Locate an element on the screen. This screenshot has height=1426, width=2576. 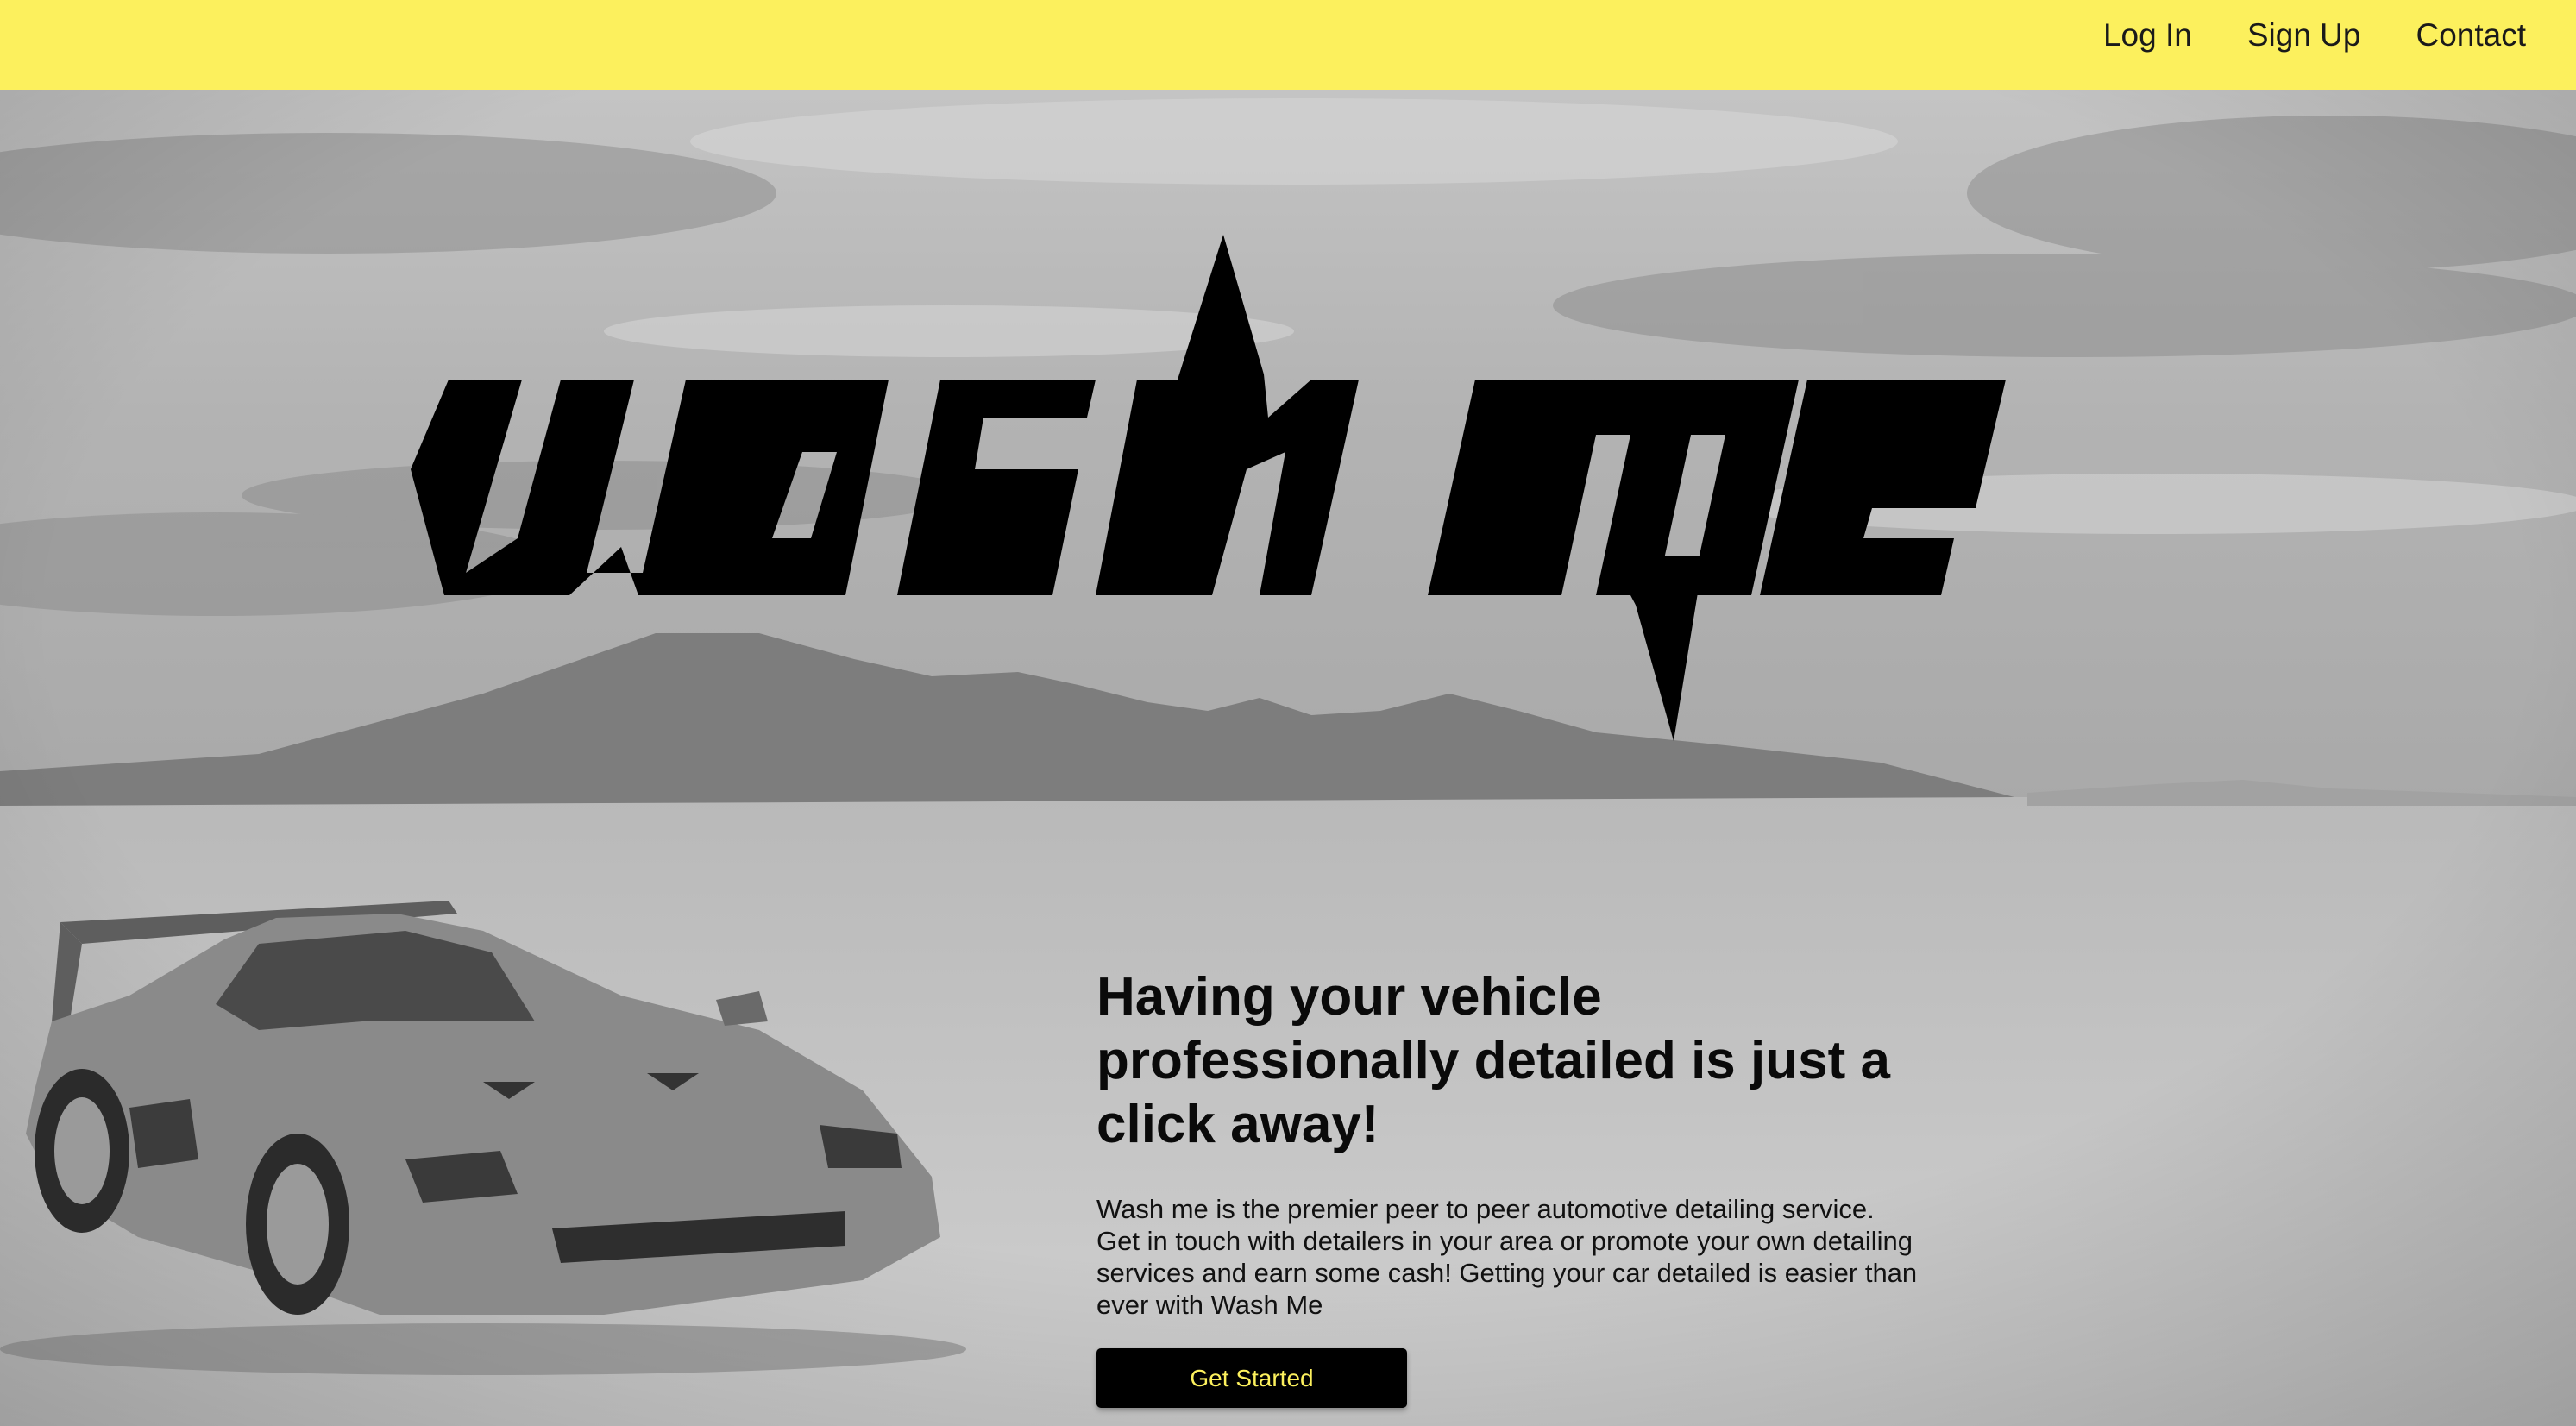
top-nav-bar: Log In Sign Up Contact is located at coordinates (1288, 45).